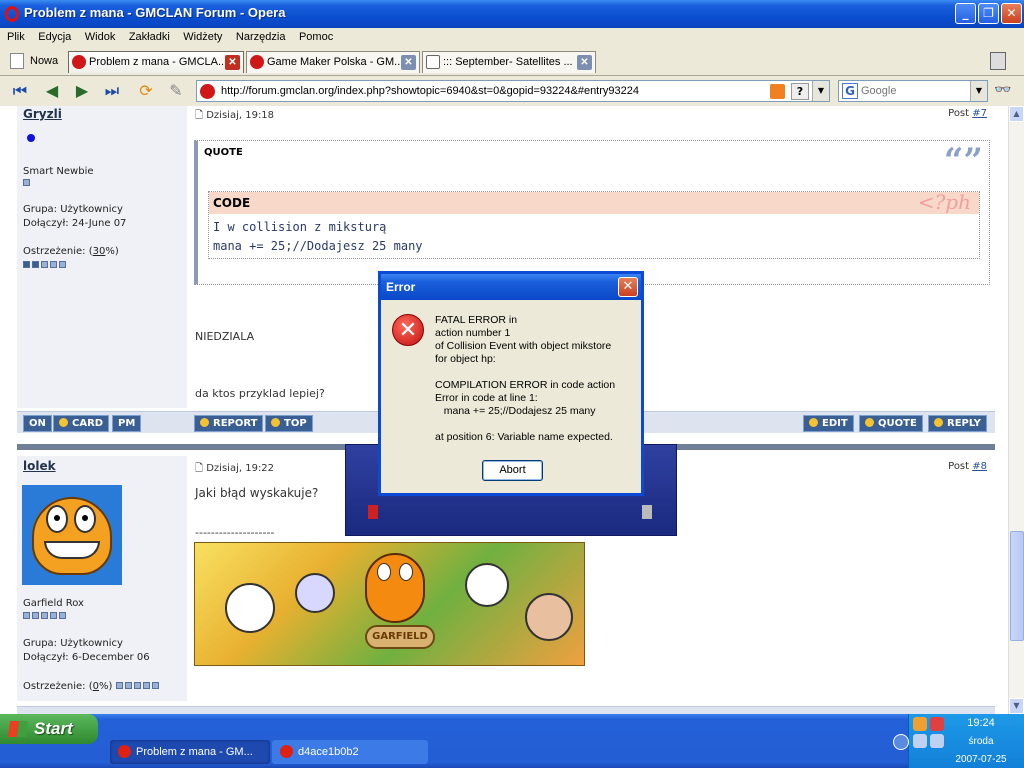  I want to click on edit-button: EDIT, so click(828, 423).